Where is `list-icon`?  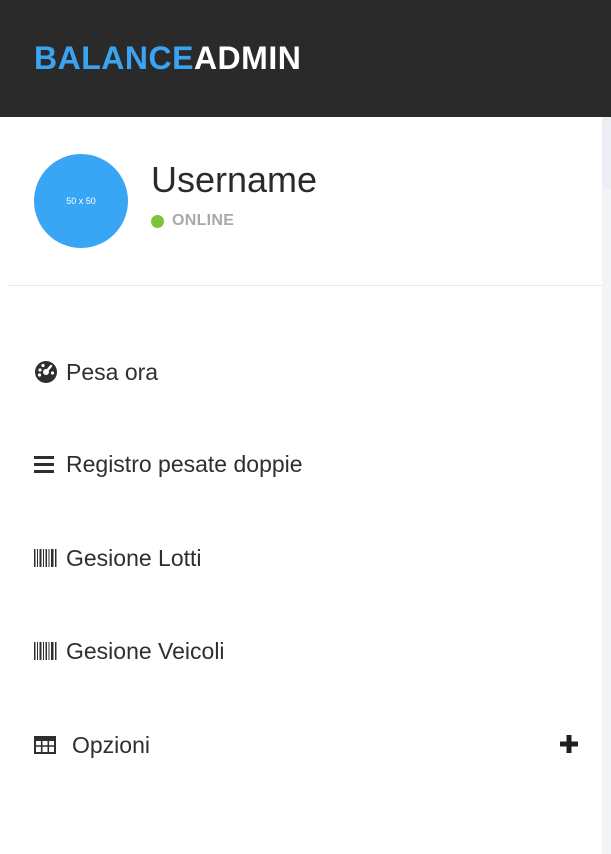 list-icon is located at coordinates (48, 464).